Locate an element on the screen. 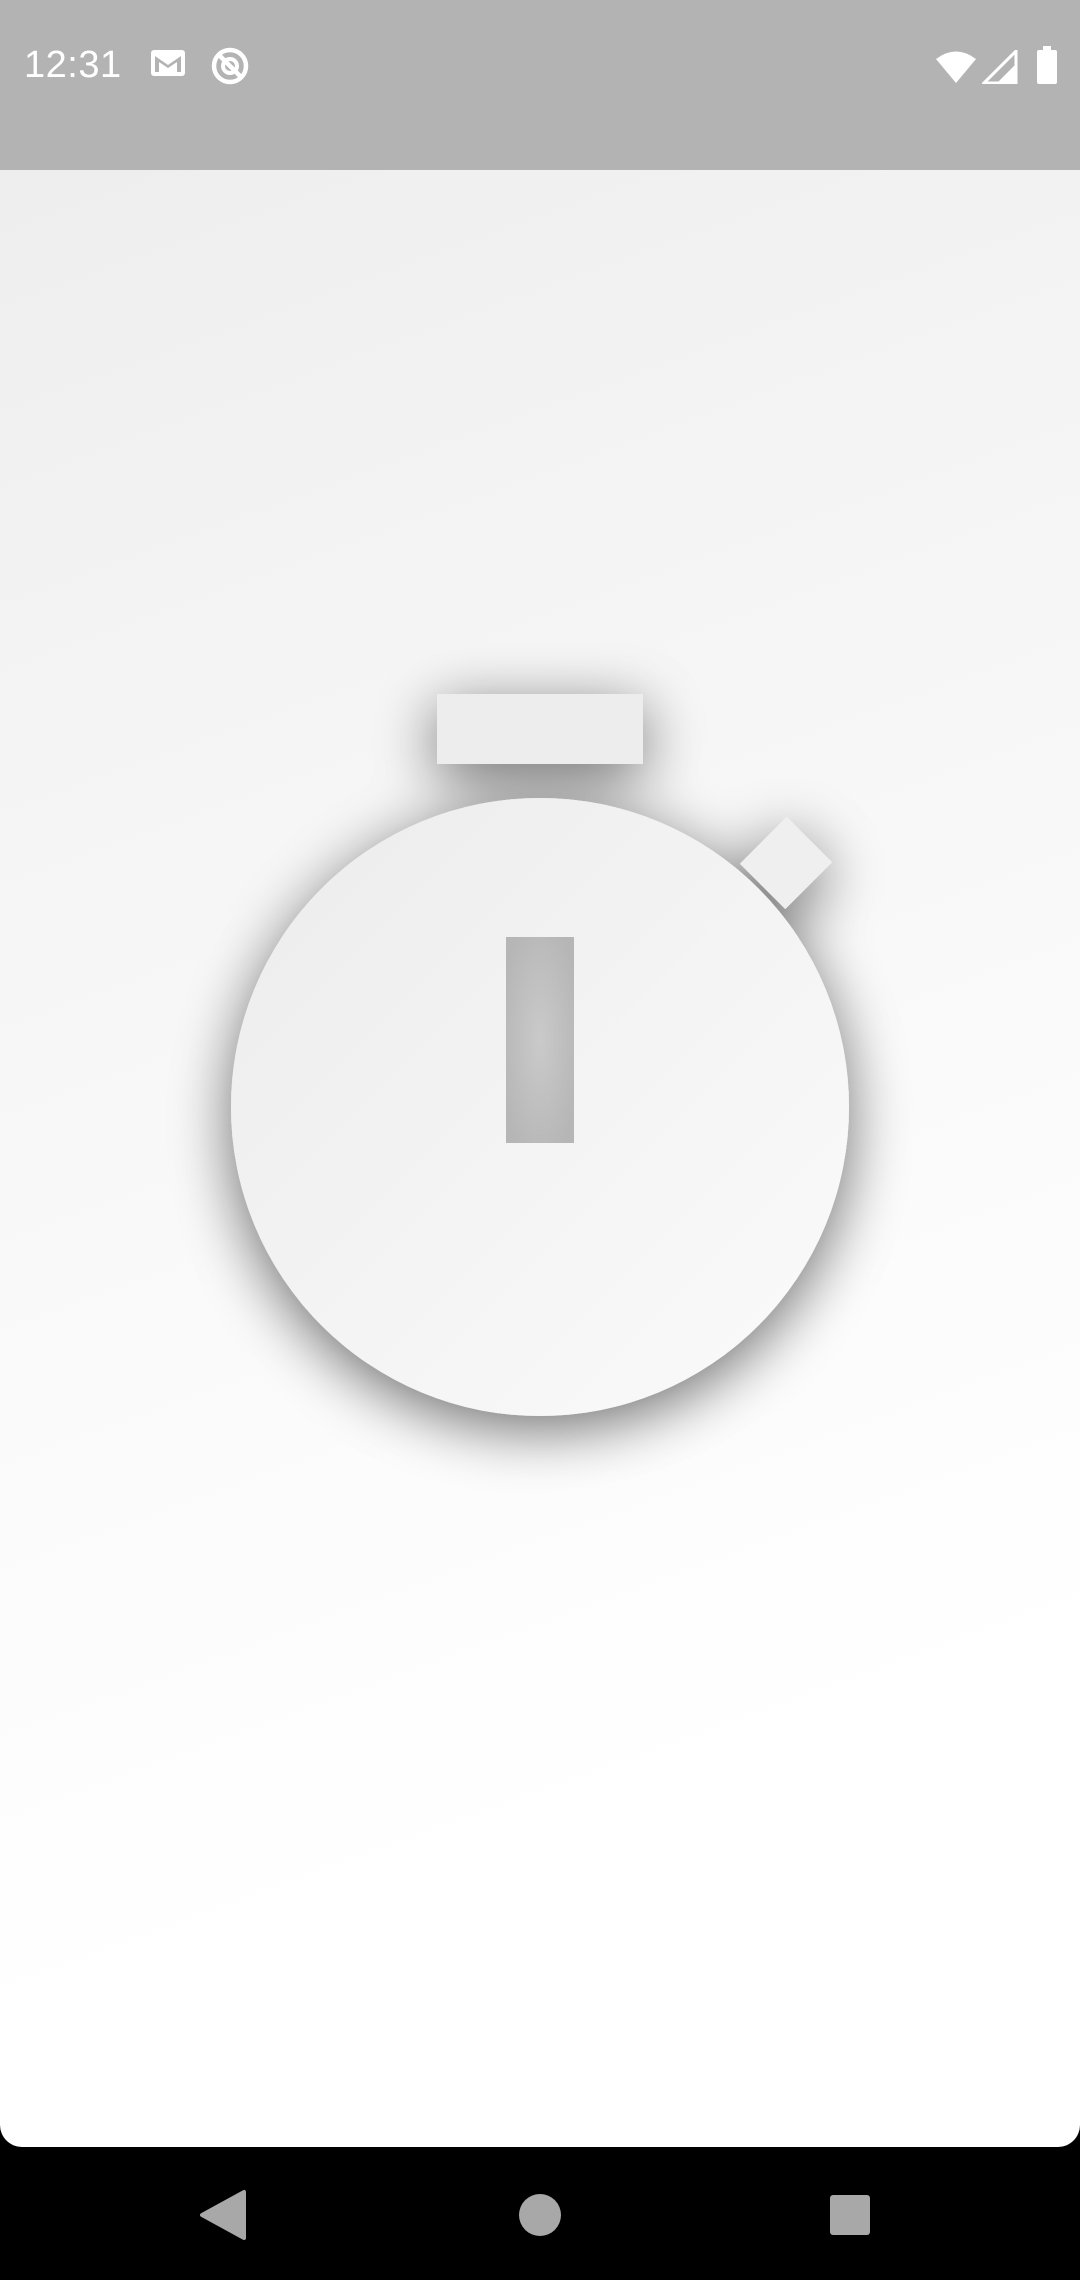 This screenshot has height=2280, width=1080. back-button is located at coordinates (225, 2215).